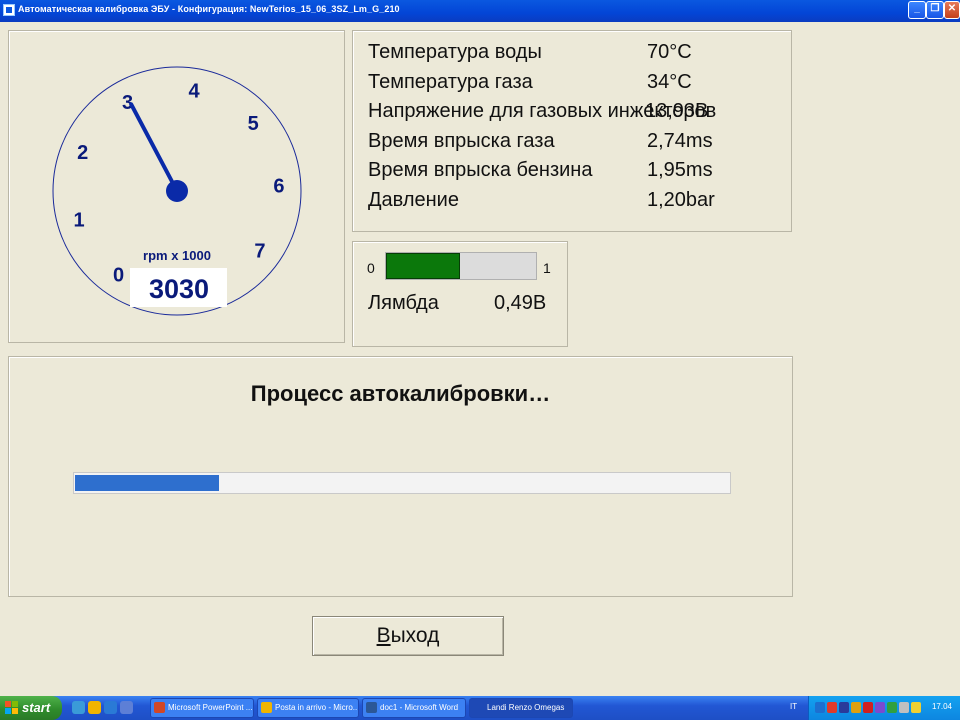 The image size is (960, 720). I want to click on tray-messenger-icon, so click(880, 707).